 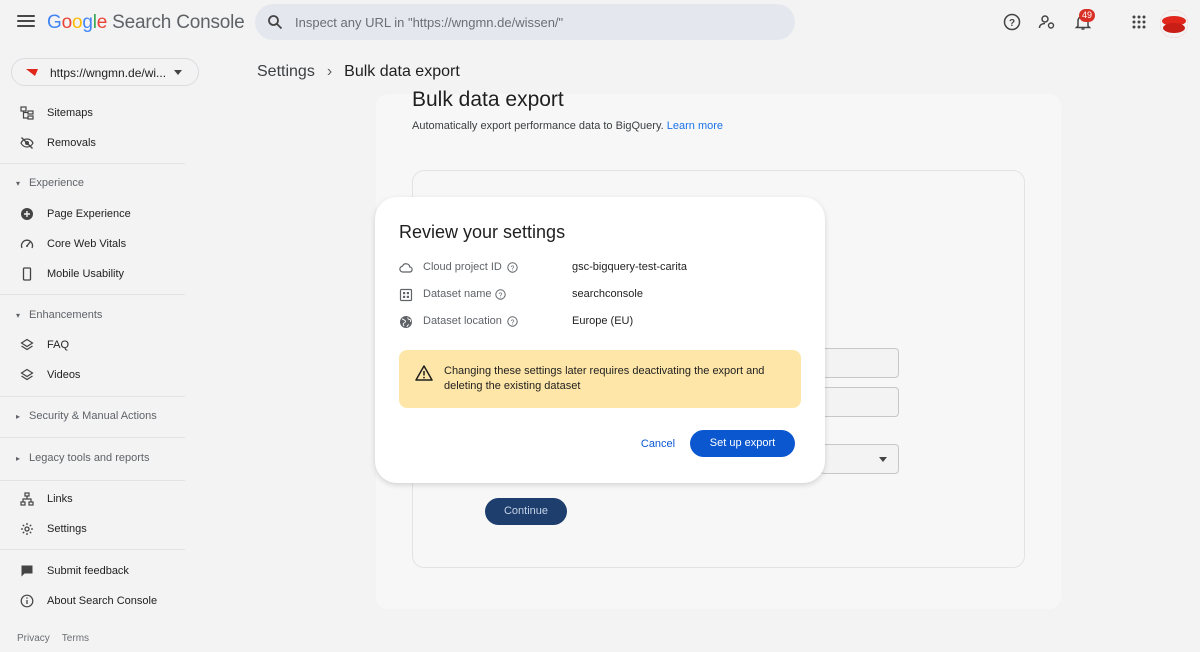 I want to click on apps-grid-icon, so click(x=1139, y=22).